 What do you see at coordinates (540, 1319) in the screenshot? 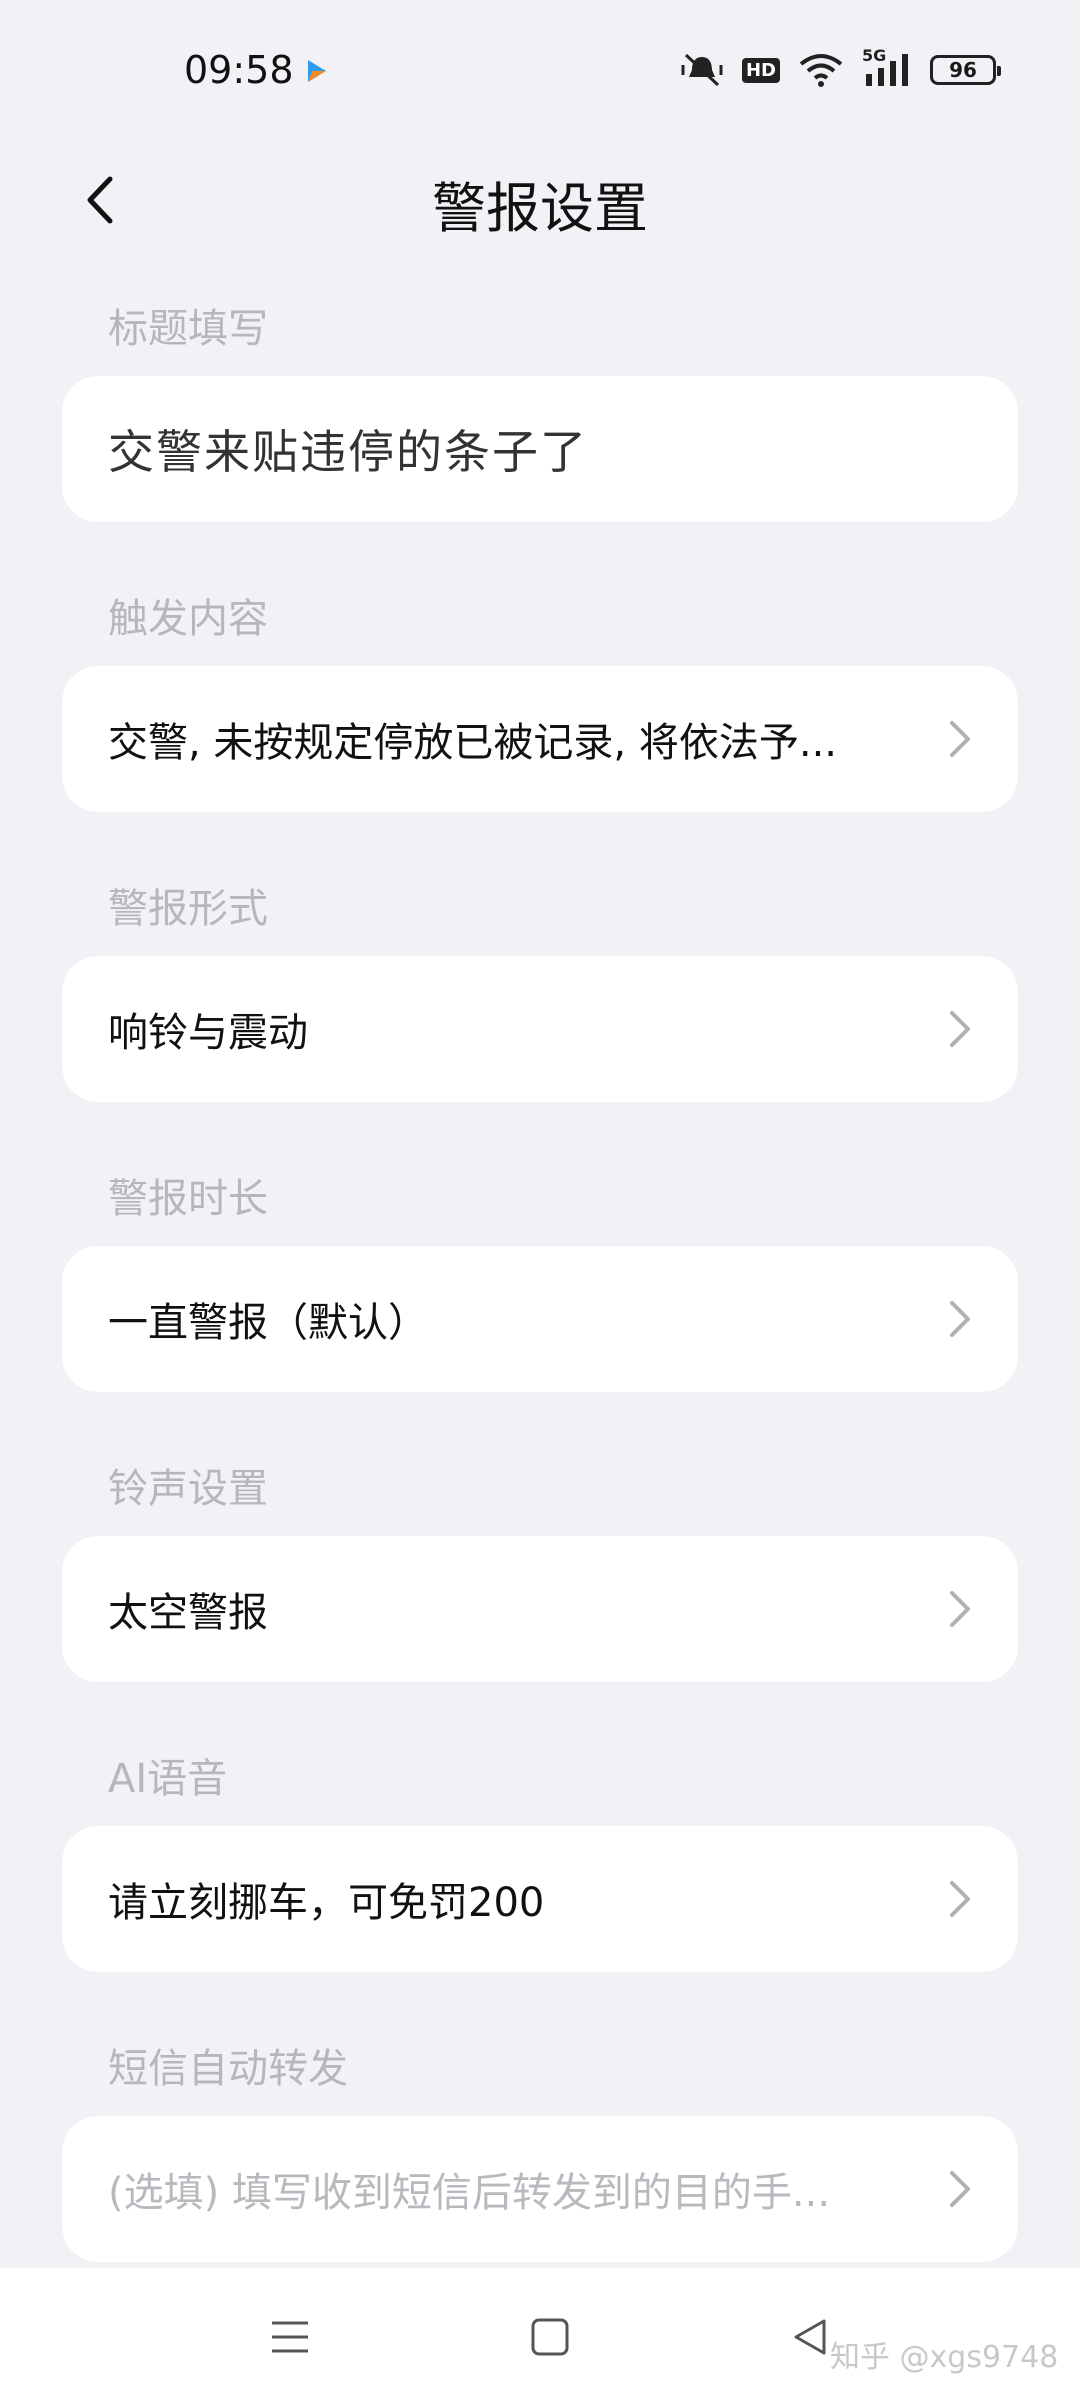
I see `alarm-duration-row: 一直警报（默认）` at bounding box center [540, 1319].